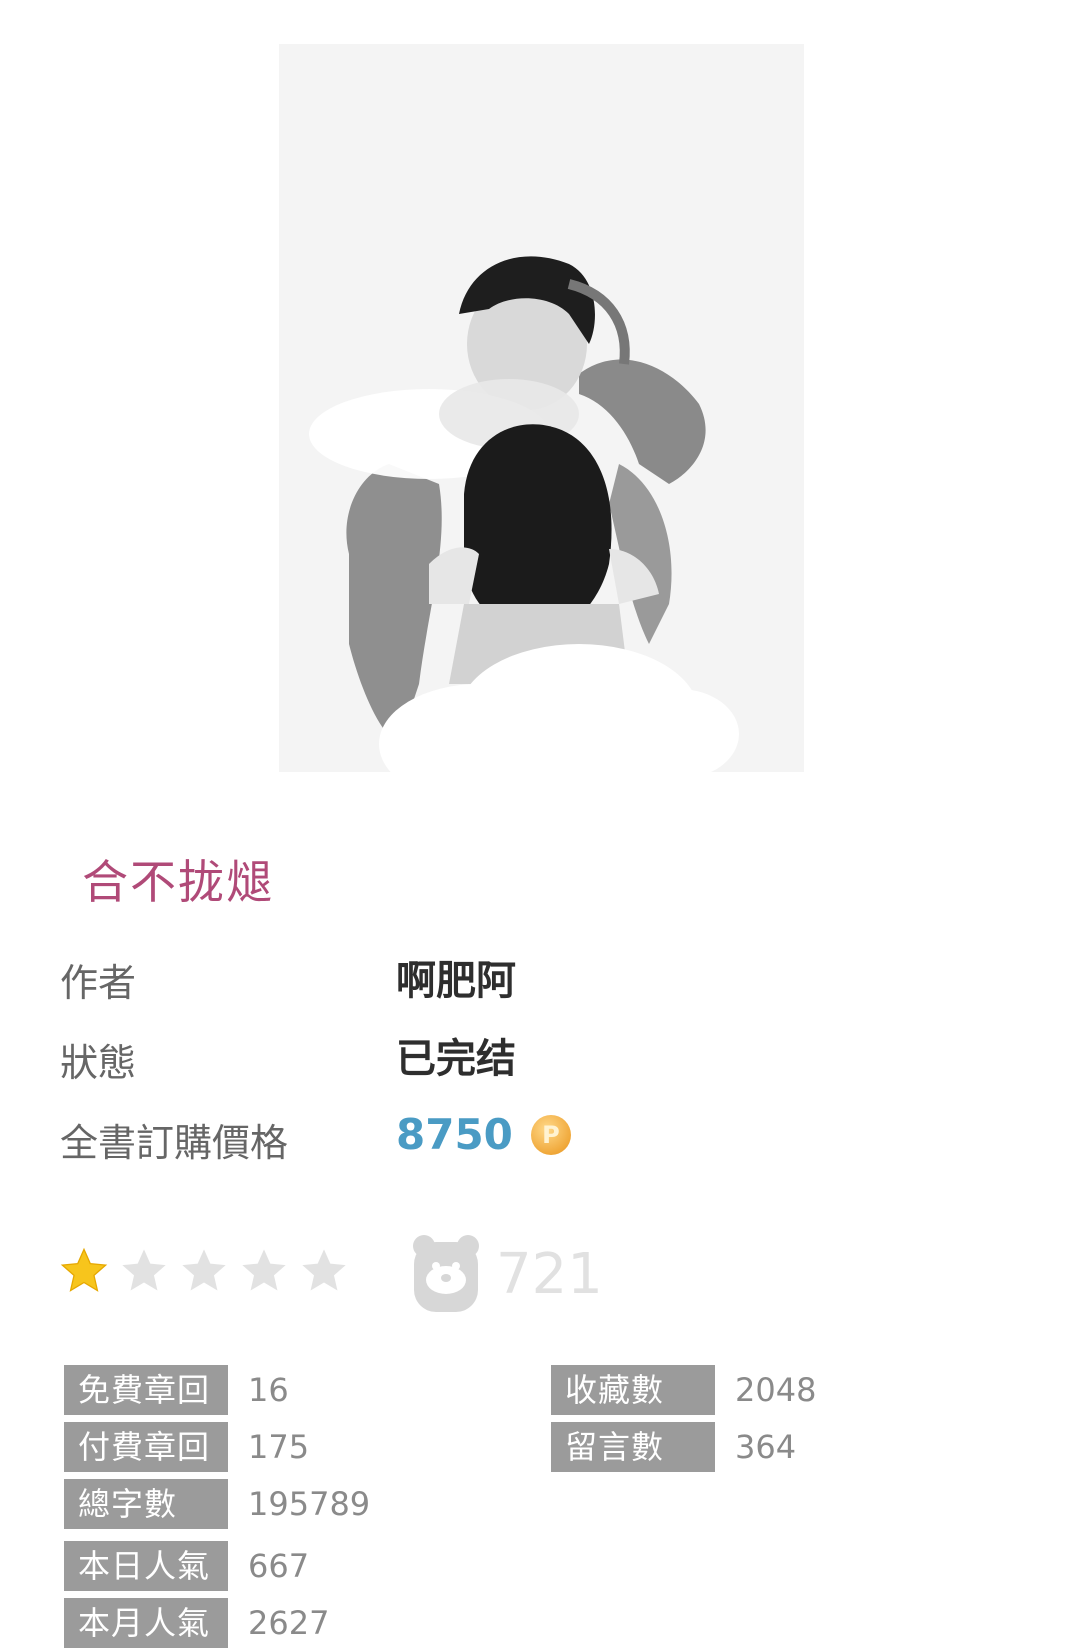  I want to click on bear-face-icon, so click(446, 1273).